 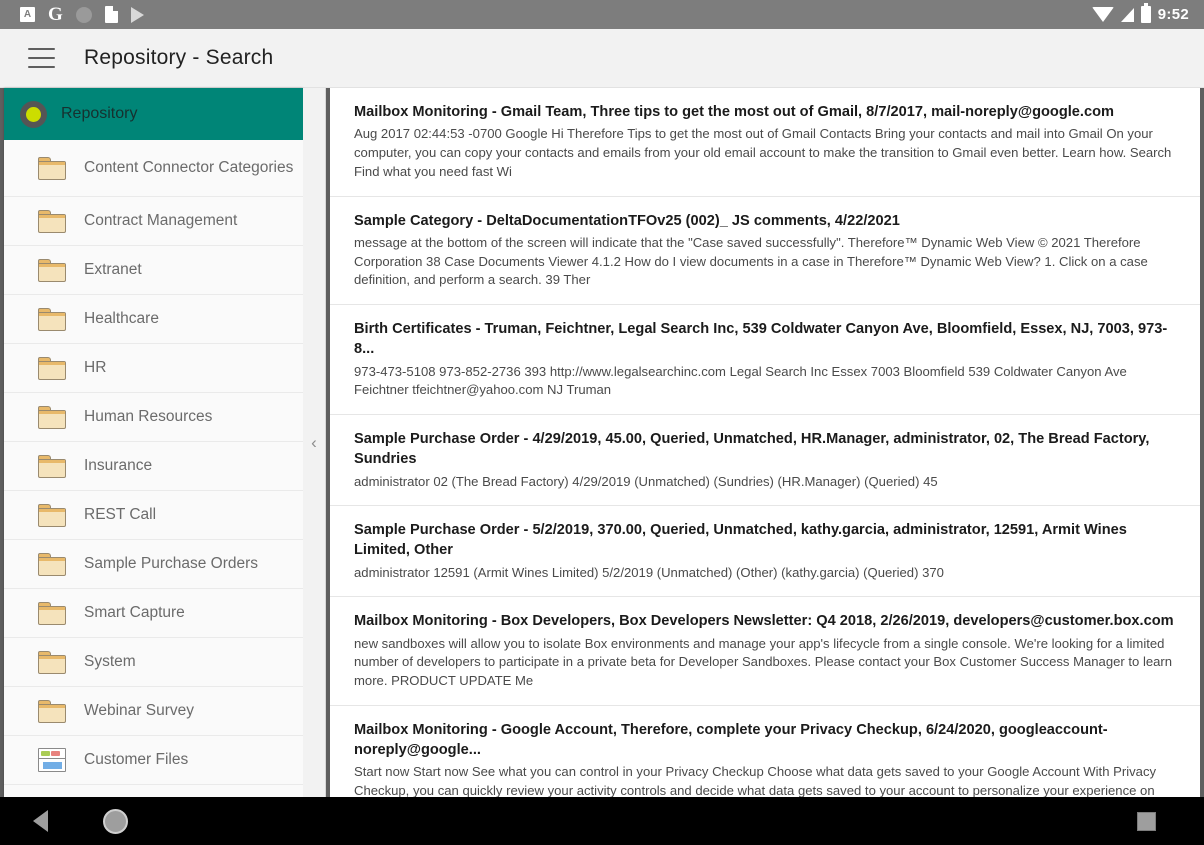 I want to click on sidebar-item-content-connector-categories: Content Connector Categories, so click(x=153, y=168).